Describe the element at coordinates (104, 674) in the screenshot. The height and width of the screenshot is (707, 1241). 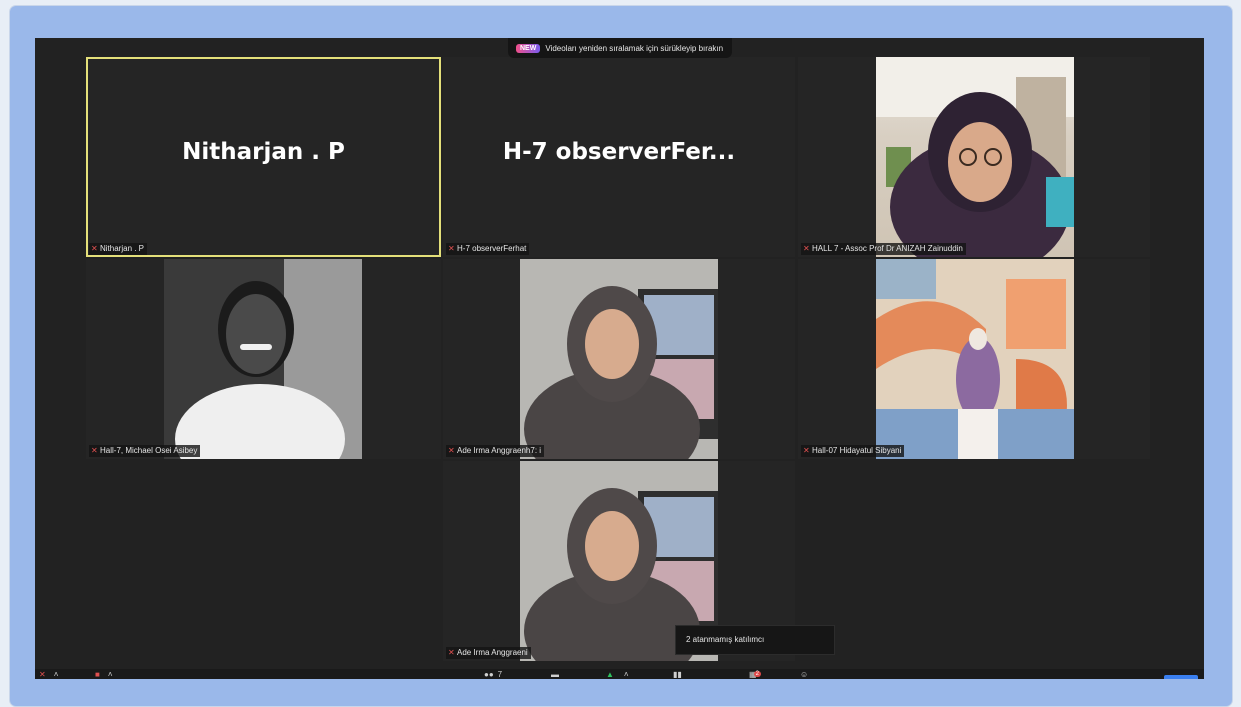
I see `stop-video-button: ■ ˄` at that location.